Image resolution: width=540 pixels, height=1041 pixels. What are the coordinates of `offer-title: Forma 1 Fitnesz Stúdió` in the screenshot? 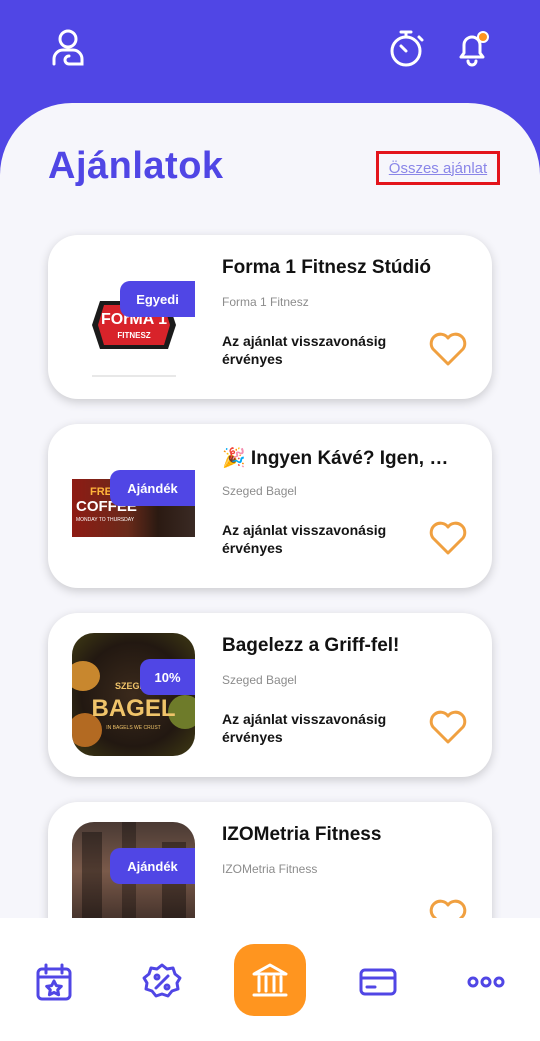 It's located at (327, 267).